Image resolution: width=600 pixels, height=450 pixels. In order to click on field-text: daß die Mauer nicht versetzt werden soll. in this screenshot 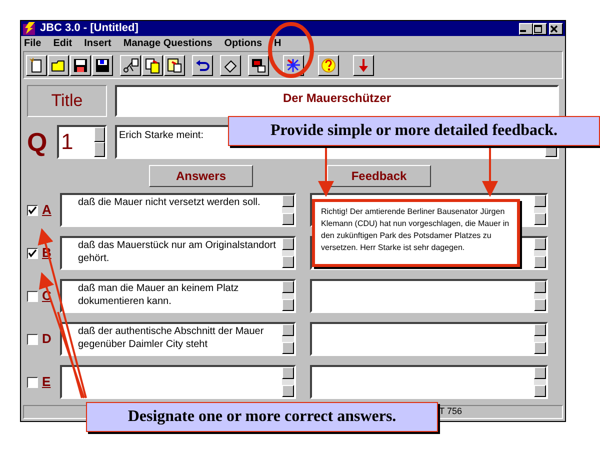, I will do `click(169, 203)`.